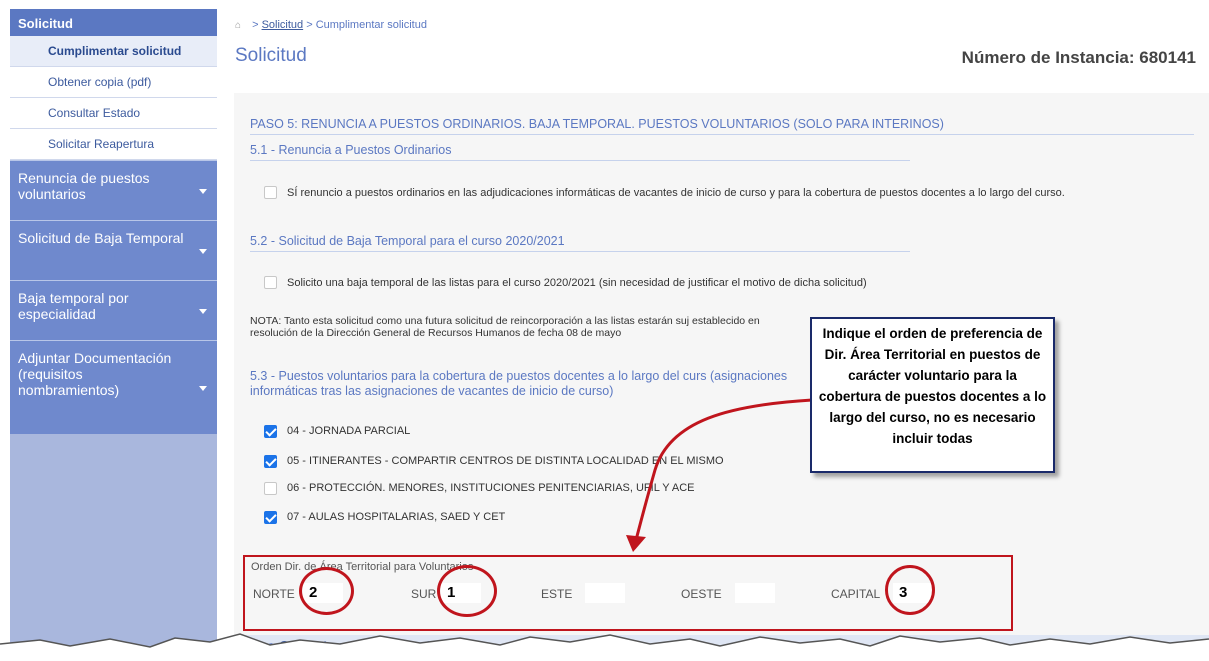 The width and height of the screenshot is (1209, 661). I want to click on home-icon: ⌂, so click(240, 25).